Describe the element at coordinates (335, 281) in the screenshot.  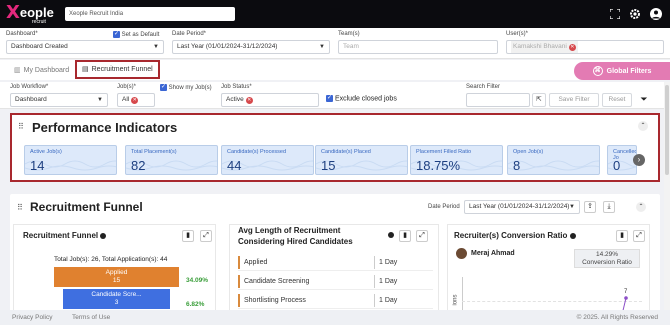
I see `list-item: Candidate Screening 1 Day` at that location.